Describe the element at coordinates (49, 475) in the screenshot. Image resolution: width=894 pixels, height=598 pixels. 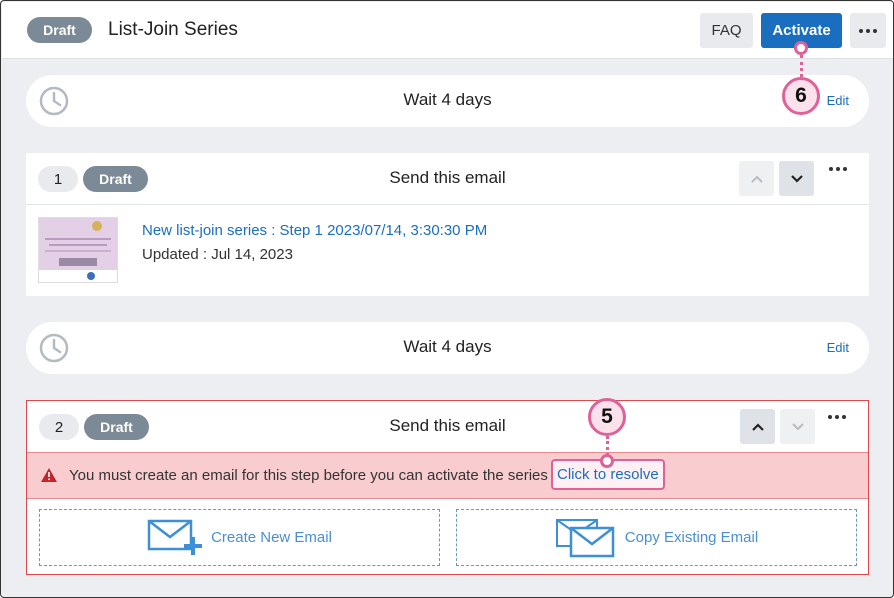
I see `warning-icon` at that location.